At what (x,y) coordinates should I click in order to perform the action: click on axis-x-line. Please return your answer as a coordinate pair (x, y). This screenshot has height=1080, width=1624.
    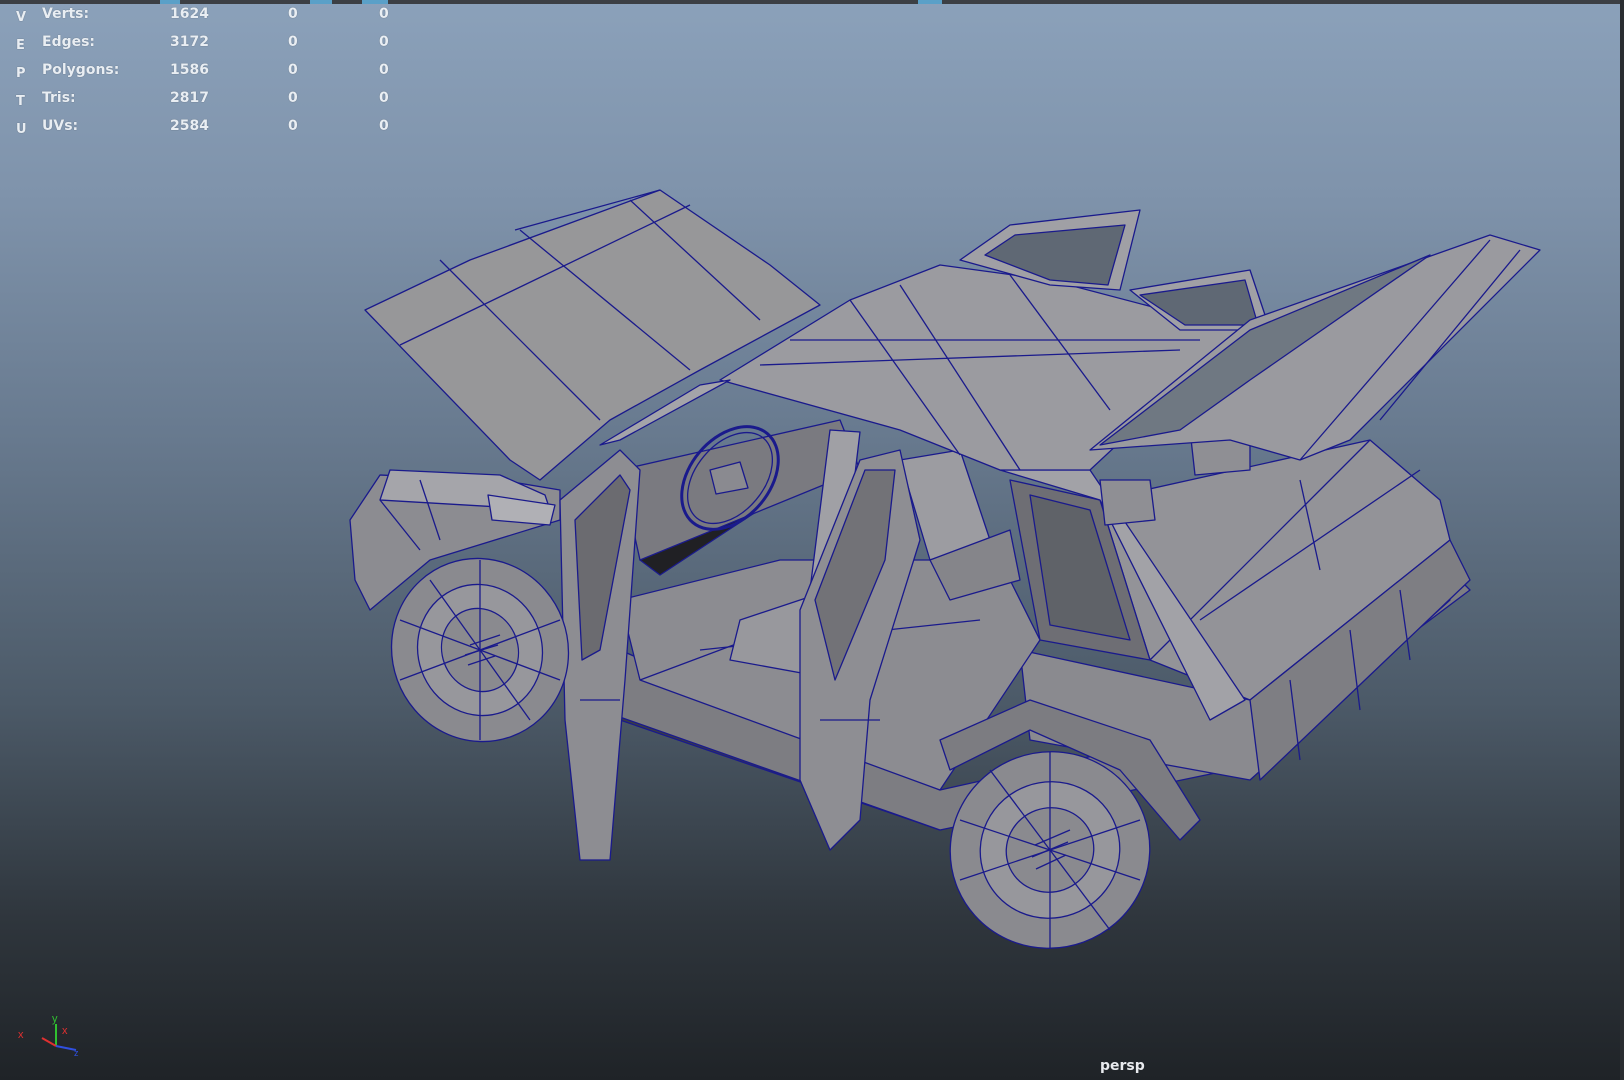
    Looking at the image, I should click on (49, 1042).